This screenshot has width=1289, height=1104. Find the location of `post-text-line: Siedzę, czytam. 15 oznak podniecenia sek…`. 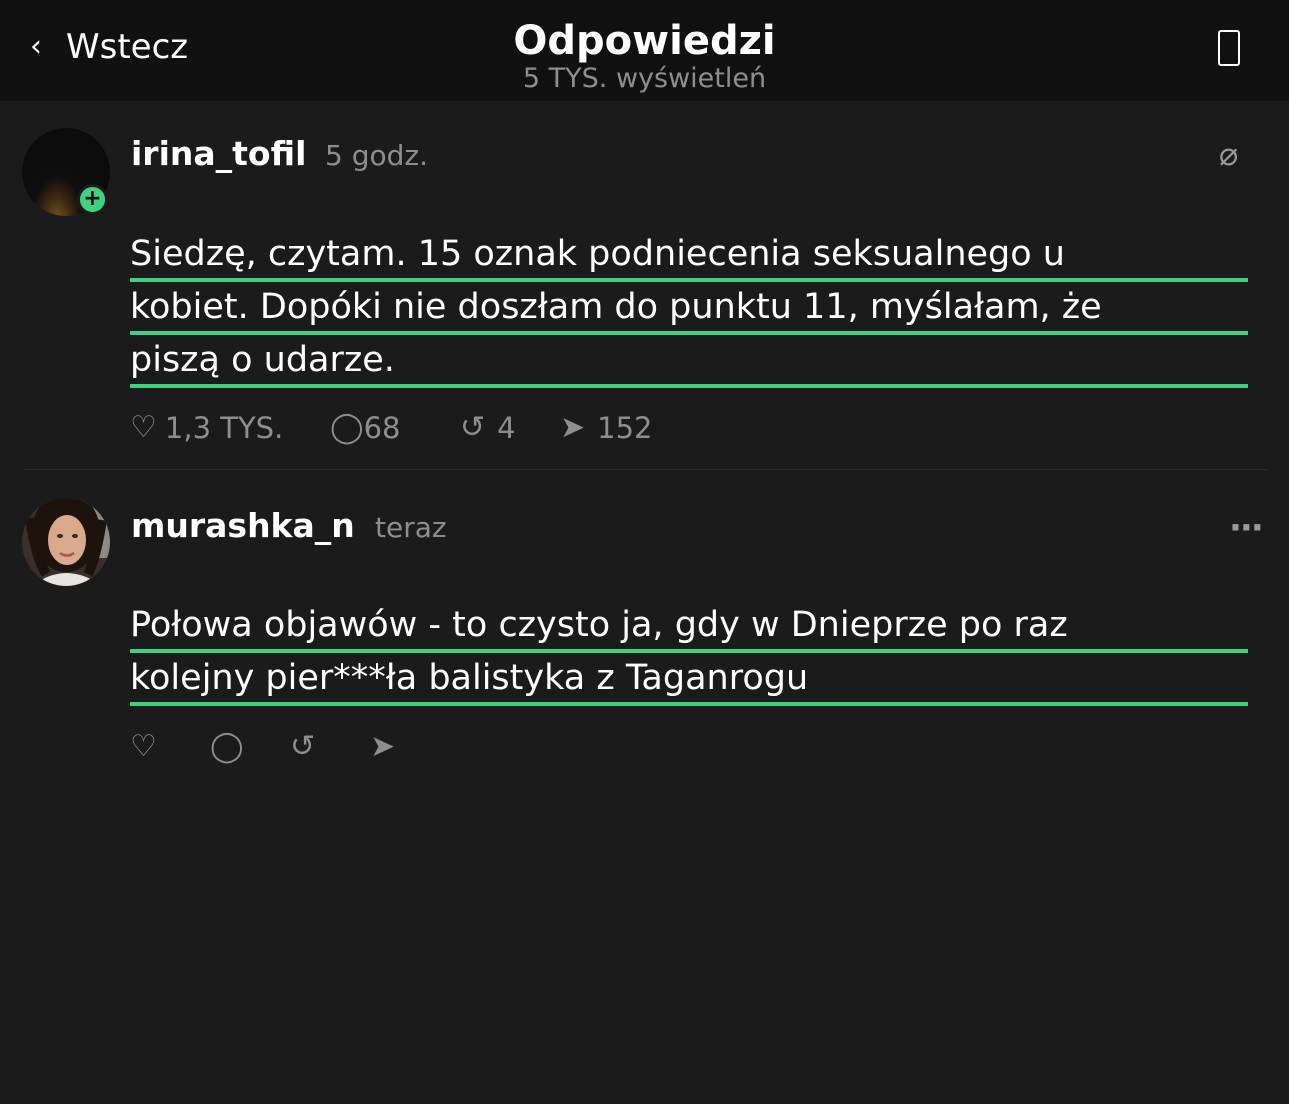

post-text-line: Siedzę, czytam. 15 oznak podniecenia sek… is located at coordinates (597, 254).